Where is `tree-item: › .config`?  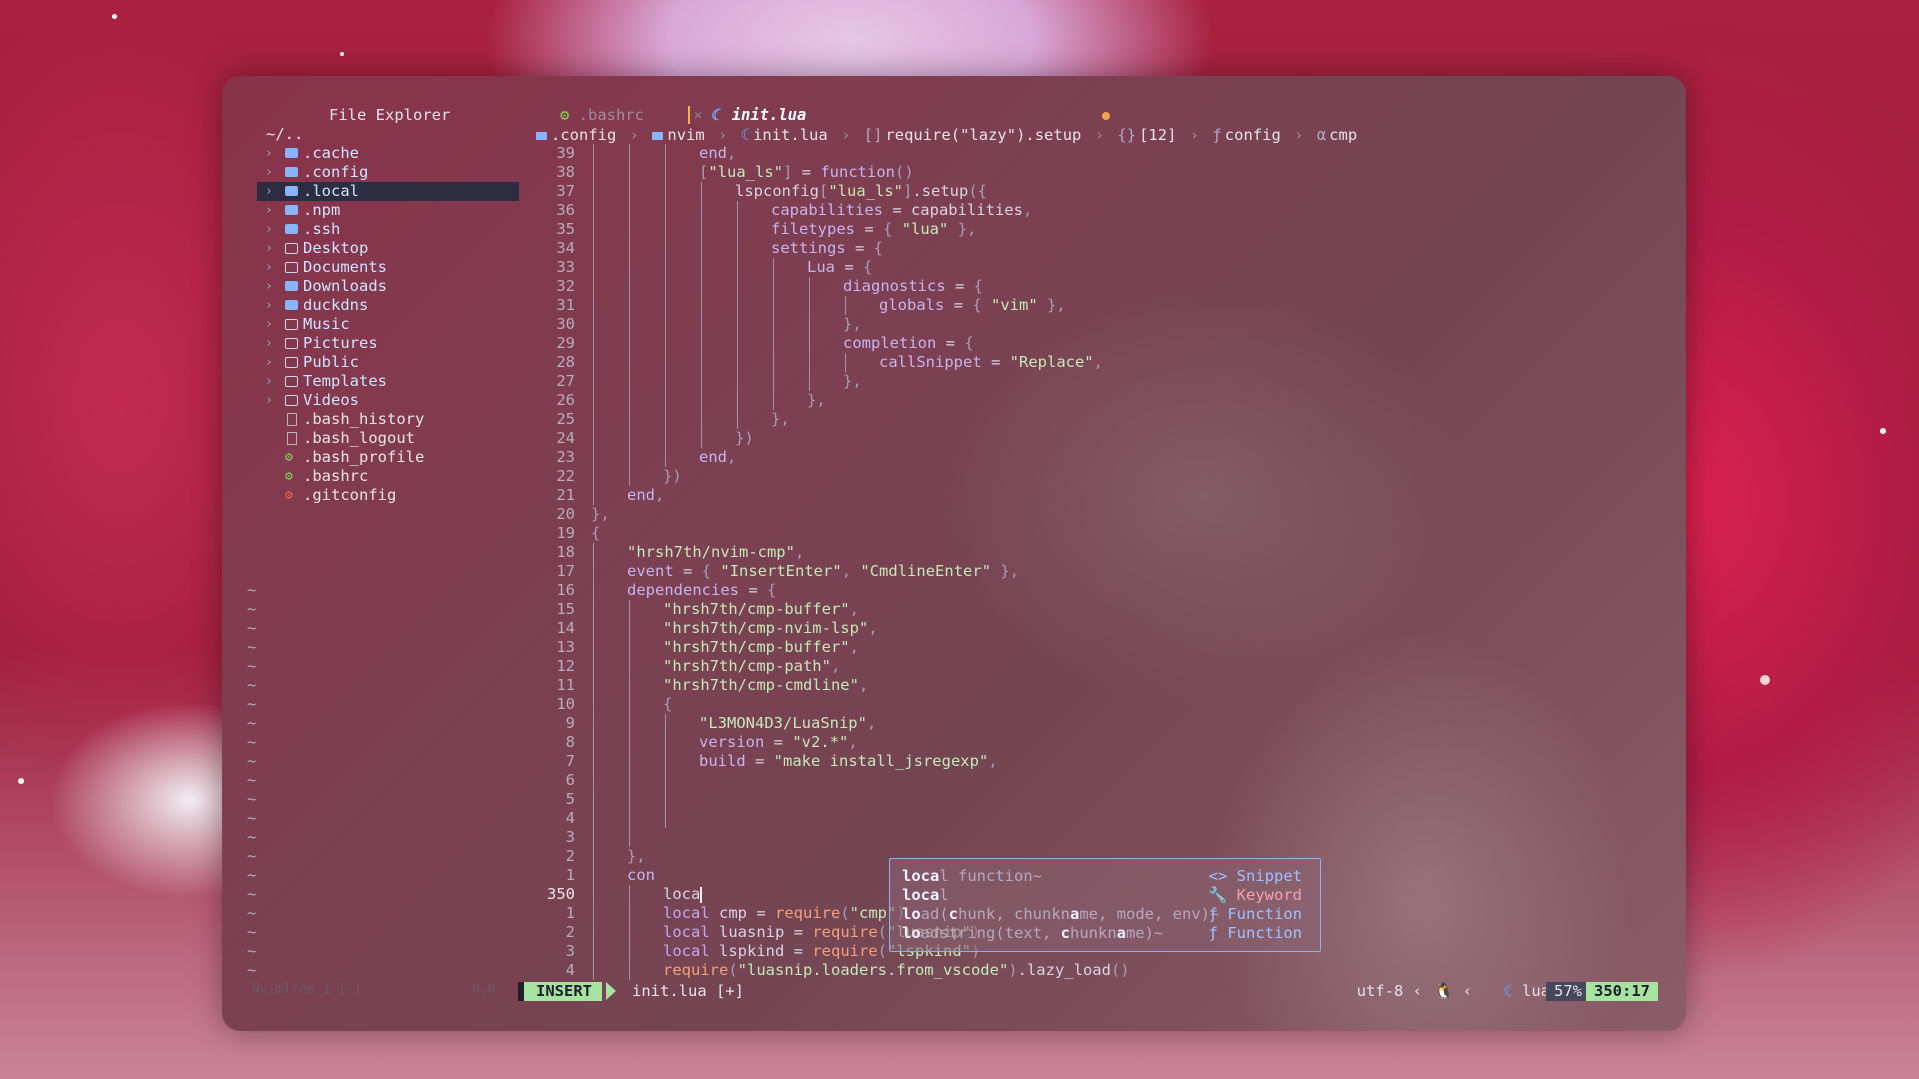 tree-item: › .config is located at coordinates (372, 172).